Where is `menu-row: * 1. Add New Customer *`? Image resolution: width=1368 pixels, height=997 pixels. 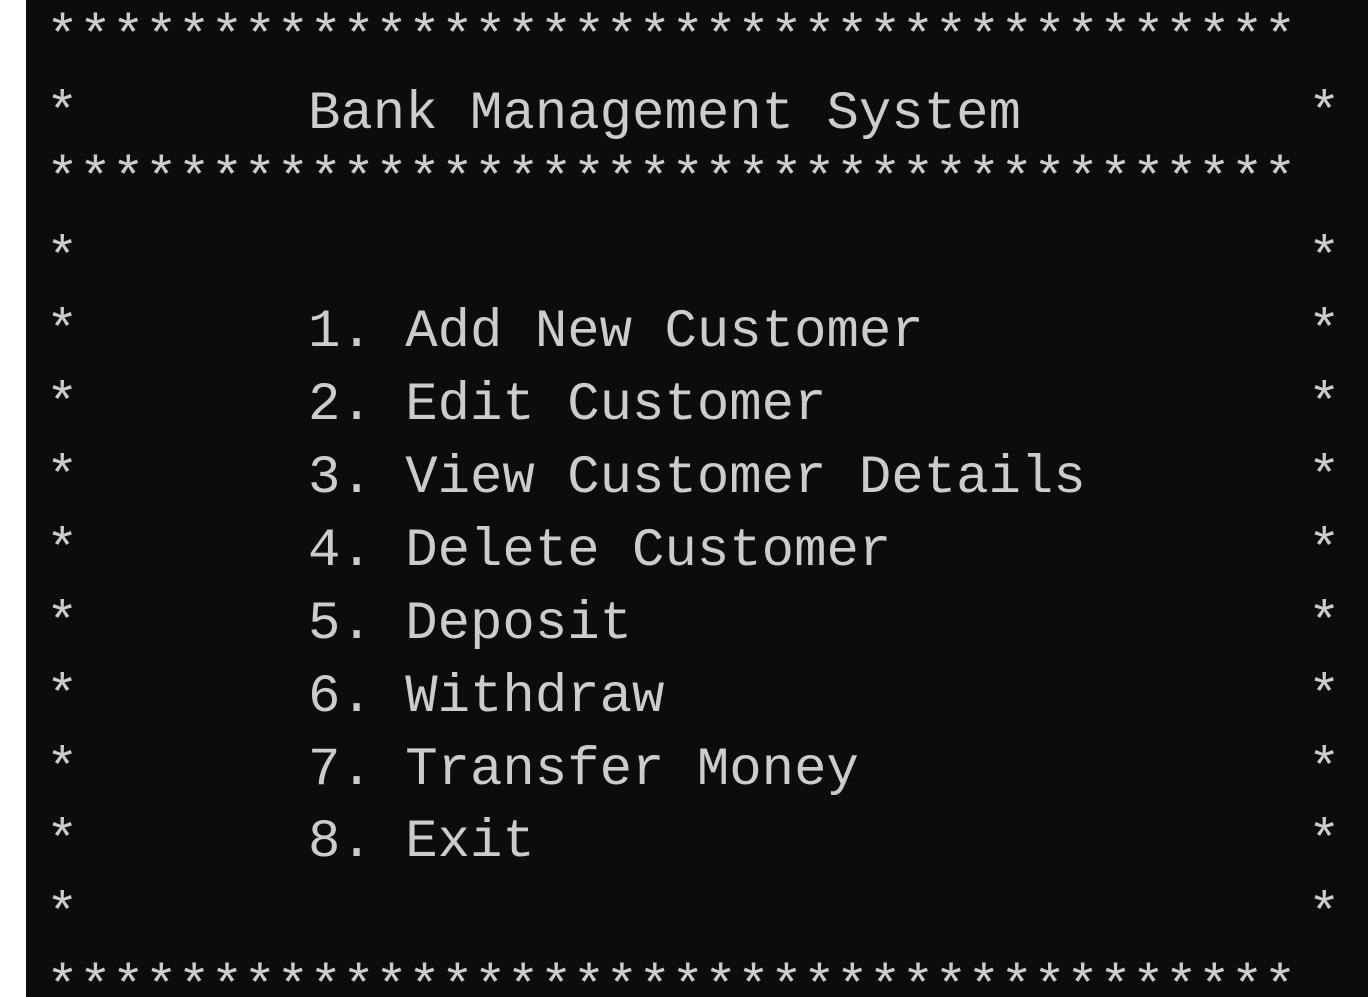 menu-row: * 1. Add New Customer * is located at coordinates (697, 336).